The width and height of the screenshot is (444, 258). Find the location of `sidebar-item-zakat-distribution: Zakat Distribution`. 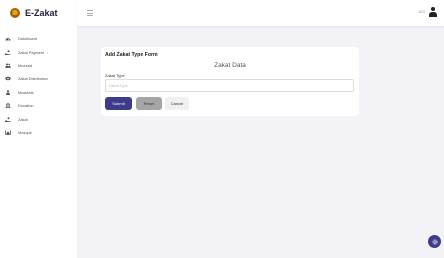

sidebar-item-zakat-distribution: Zakat Distribution is located at coordinates (38, 78).